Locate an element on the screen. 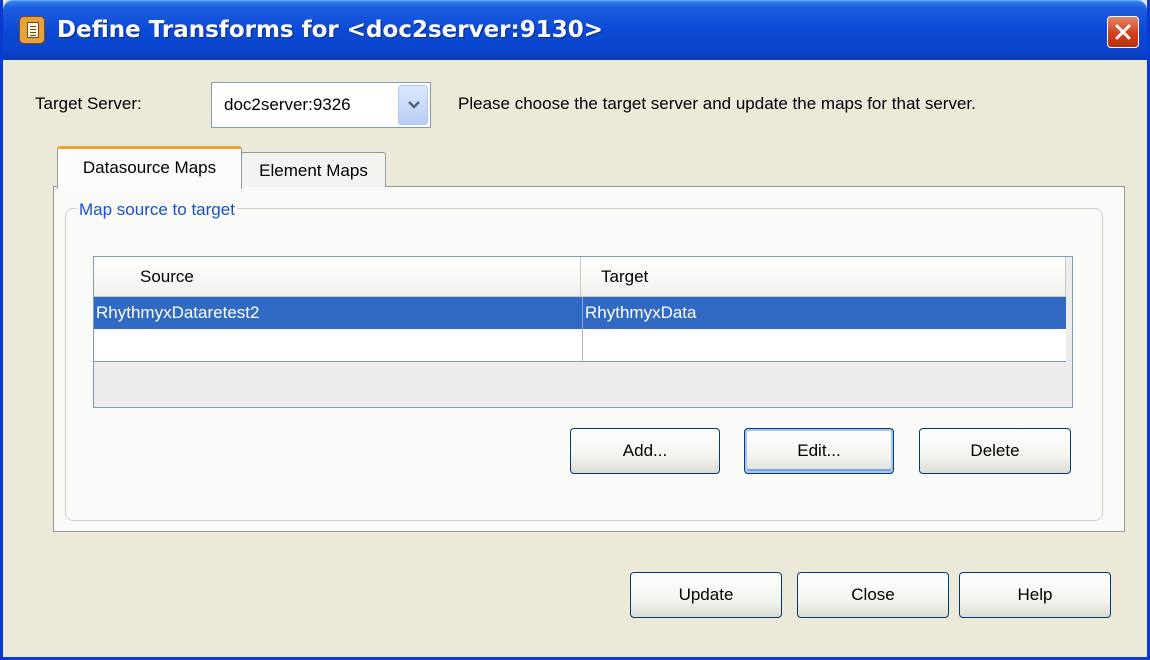 The image size is (1150, 660). table-row-empty is located at coordinates (580, 345).